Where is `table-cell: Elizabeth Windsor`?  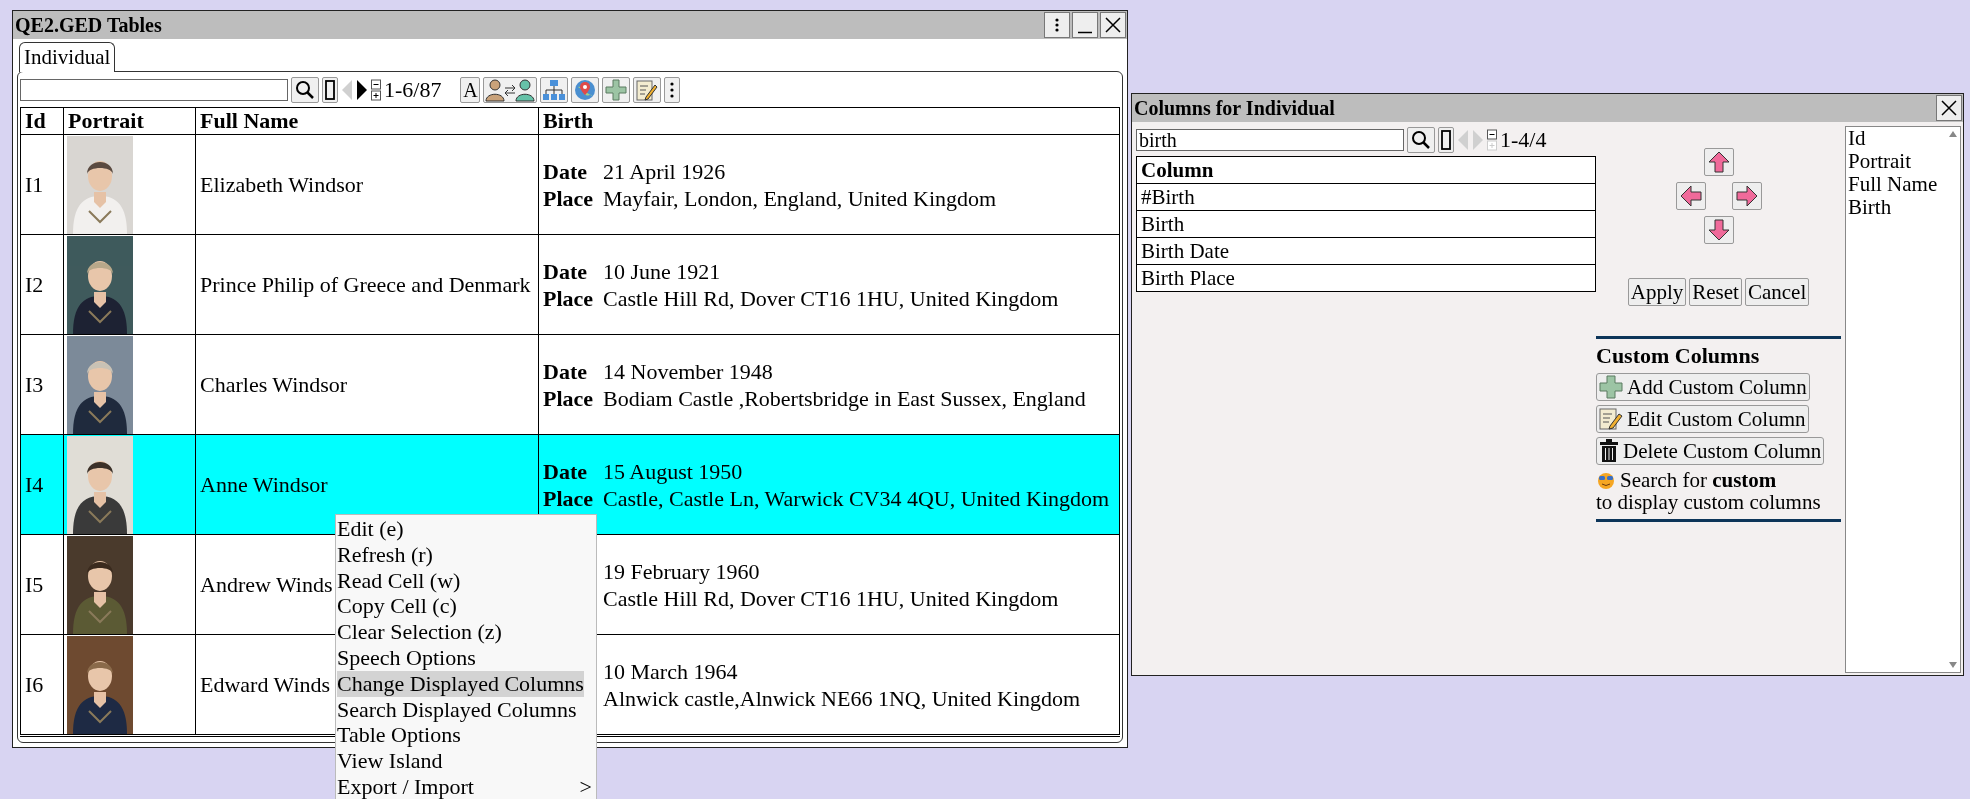
table-cell: Elizabeth Windsor is located at coordinates (367, 184).